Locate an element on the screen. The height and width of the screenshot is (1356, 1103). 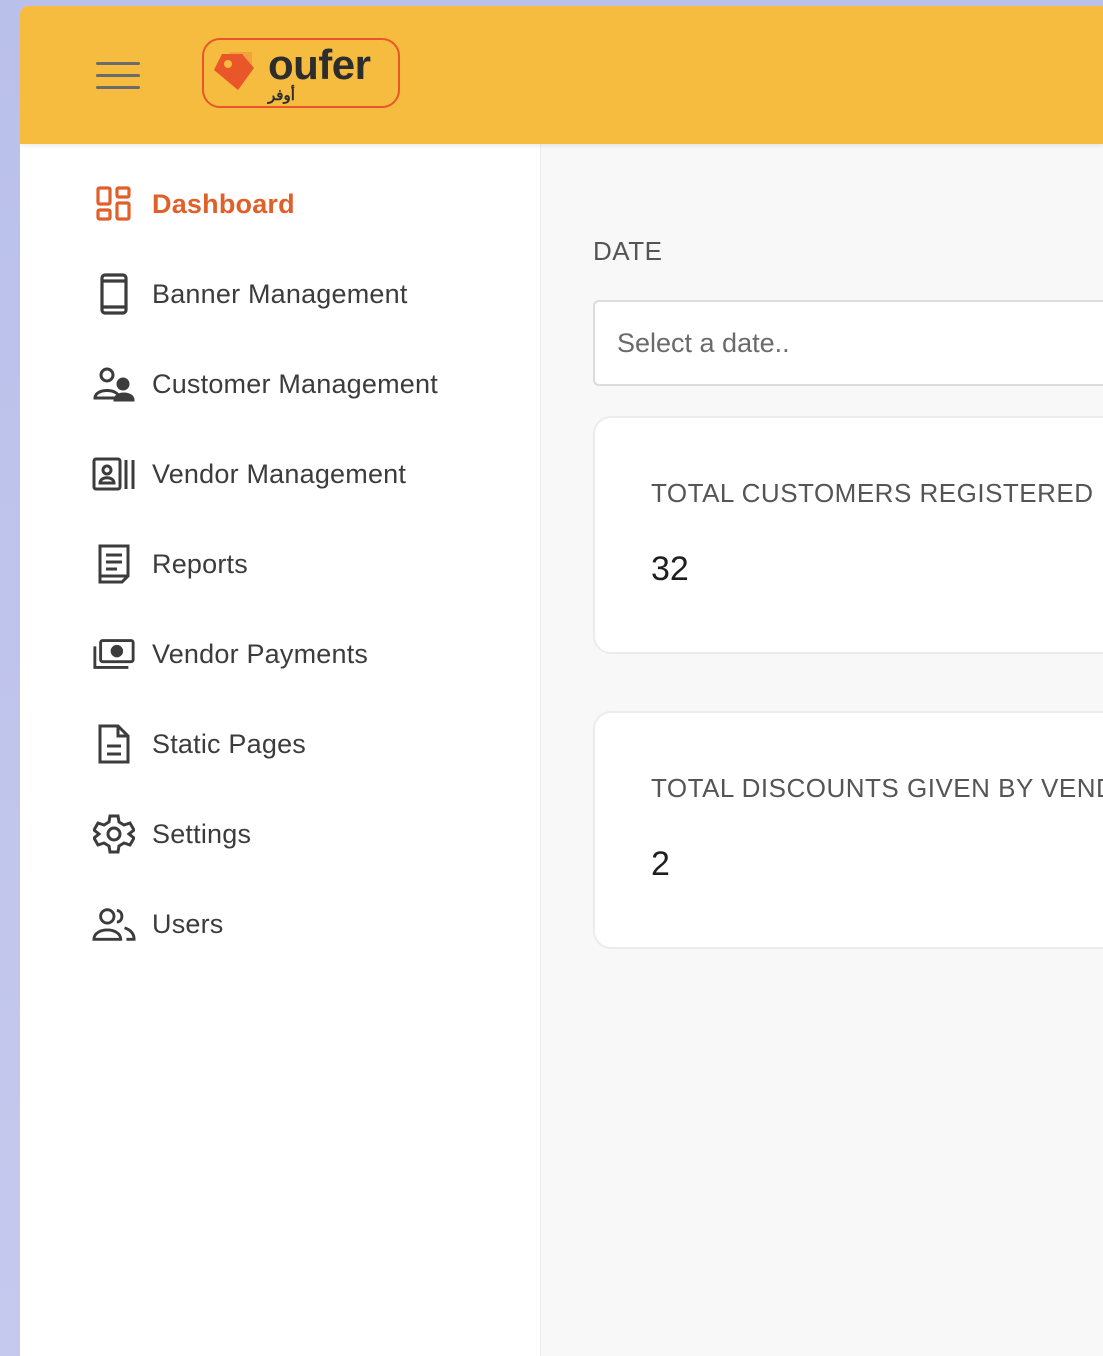
top-bar: oufer أوفر is located at coordinates (561, 75).